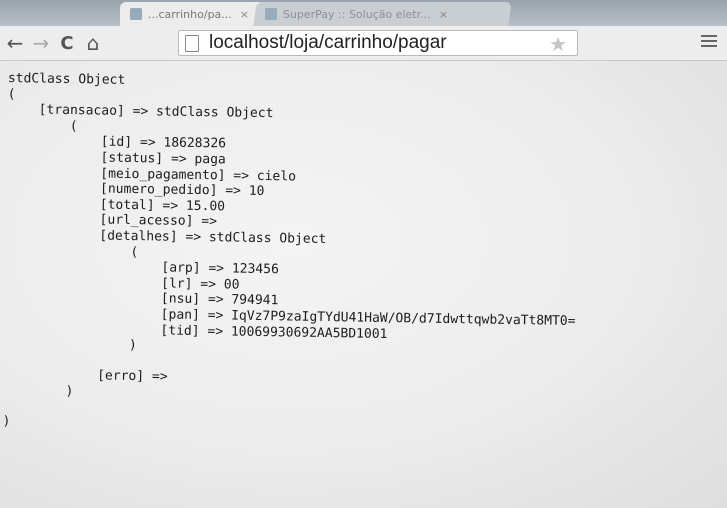 Image resolution: width=727 pixels, height=508 pixels. I want to click on home-icon: ⌂, so click(93, 43).